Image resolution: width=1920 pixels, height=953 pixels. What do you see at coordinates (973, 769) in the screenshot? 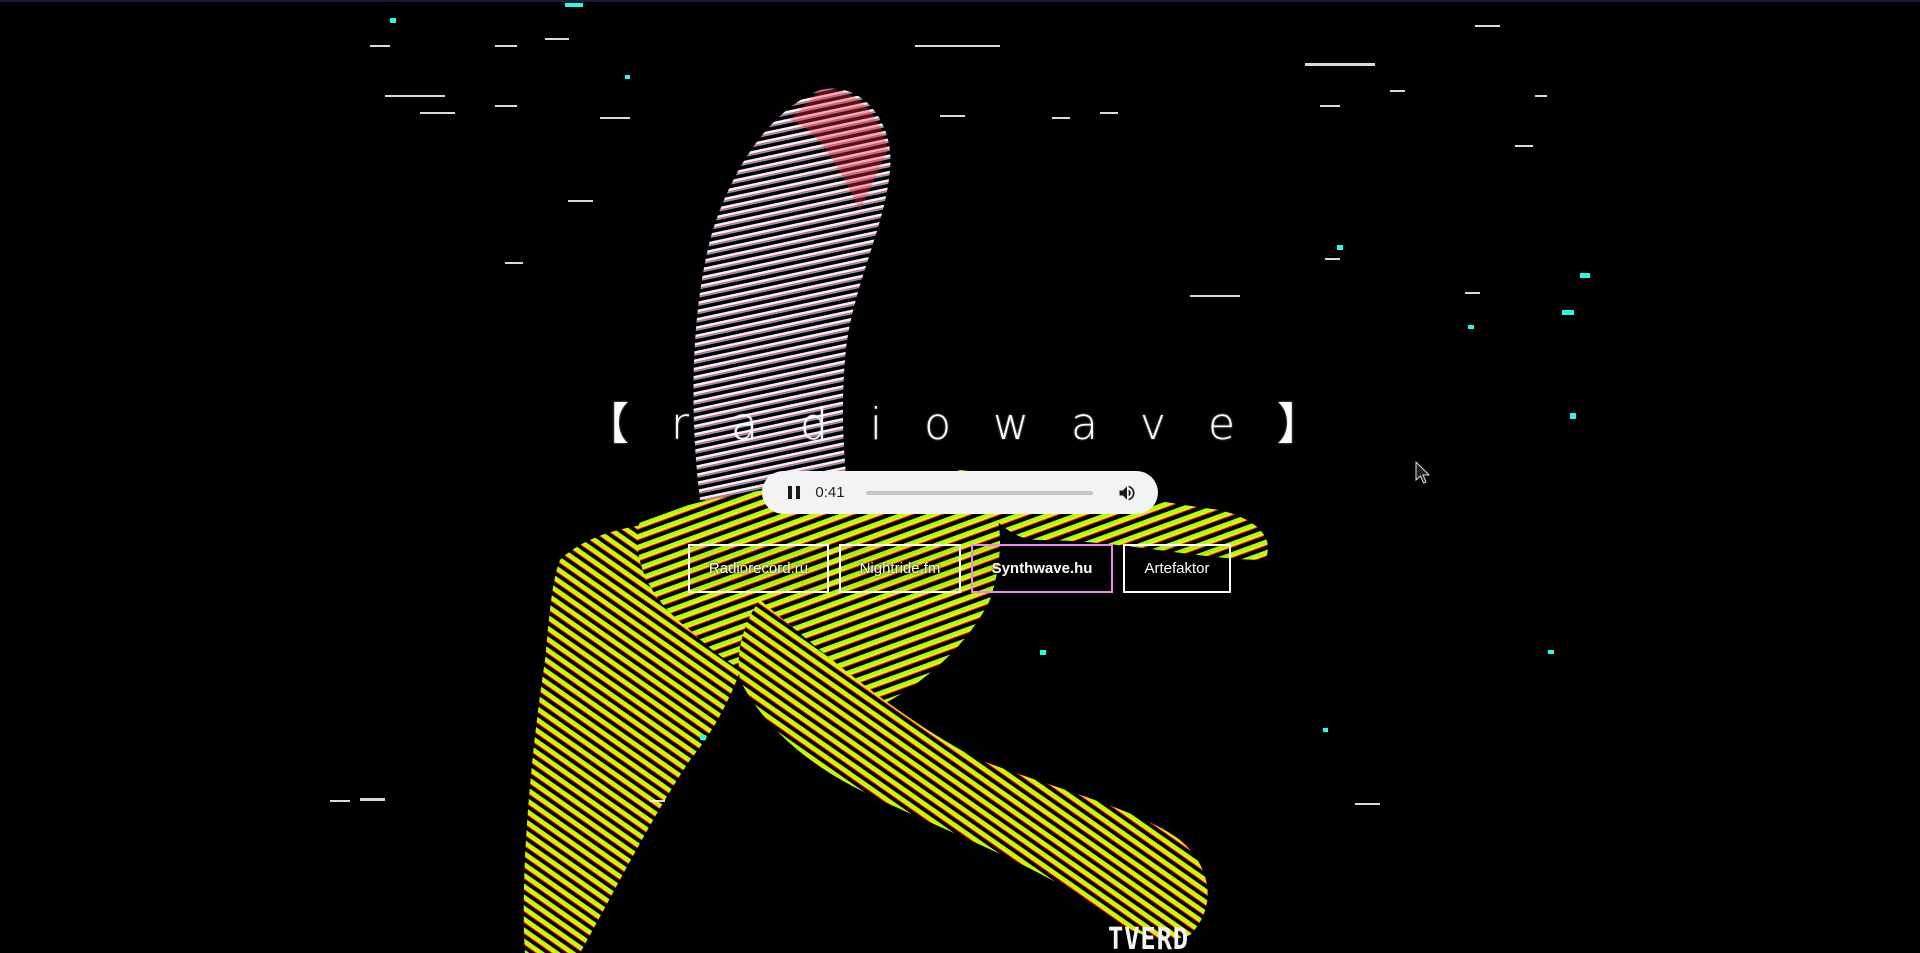
I see `banana-peel-bottom` at bounding box center [973, 769].